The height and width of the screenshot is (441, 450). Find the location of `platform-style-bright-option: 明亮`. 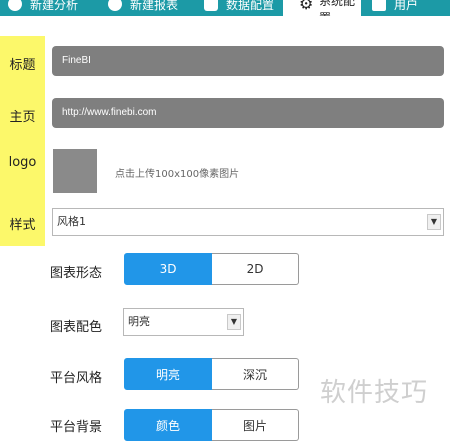

platform-style-bright-option: 明亮 is located at coordinates (168, 374).